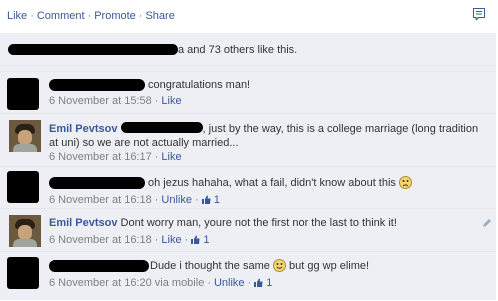 The height and width of the screenshot is (301, 498). What do you see at coordinates (199, 85) in the screenshot?
I see `comment-text: congratulations man!` at bounding box center [199, 85].